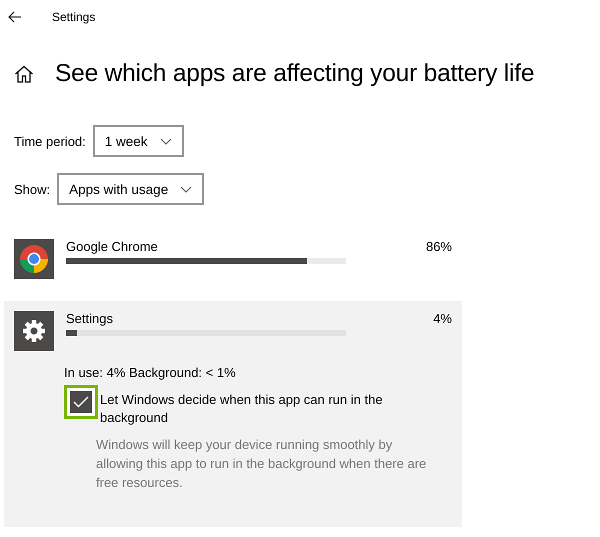 This screenshot has height=537, width=600. What do you see at coordinates (439, 246) in the screenshot?
I see `usage-percent: 86%` at bounding box center [439, 246].